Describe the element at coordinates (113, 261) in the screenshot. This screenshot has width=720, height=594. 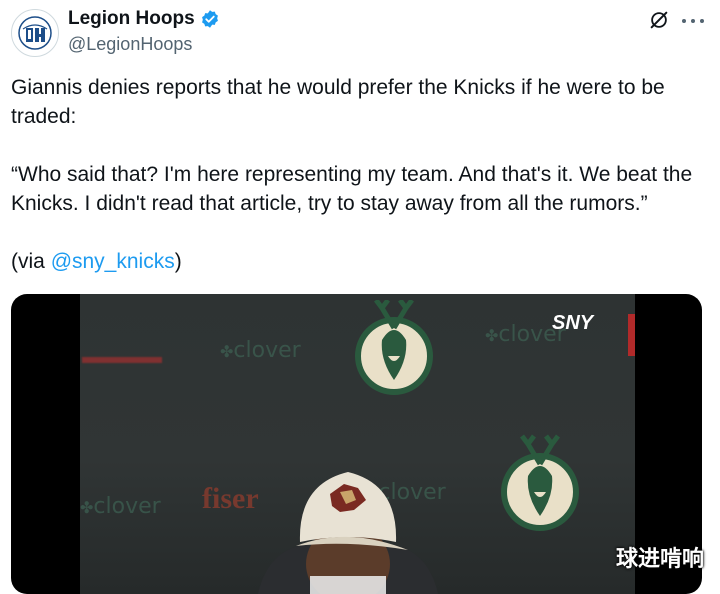
I see `mention-link: @sny_knicks` at that location.